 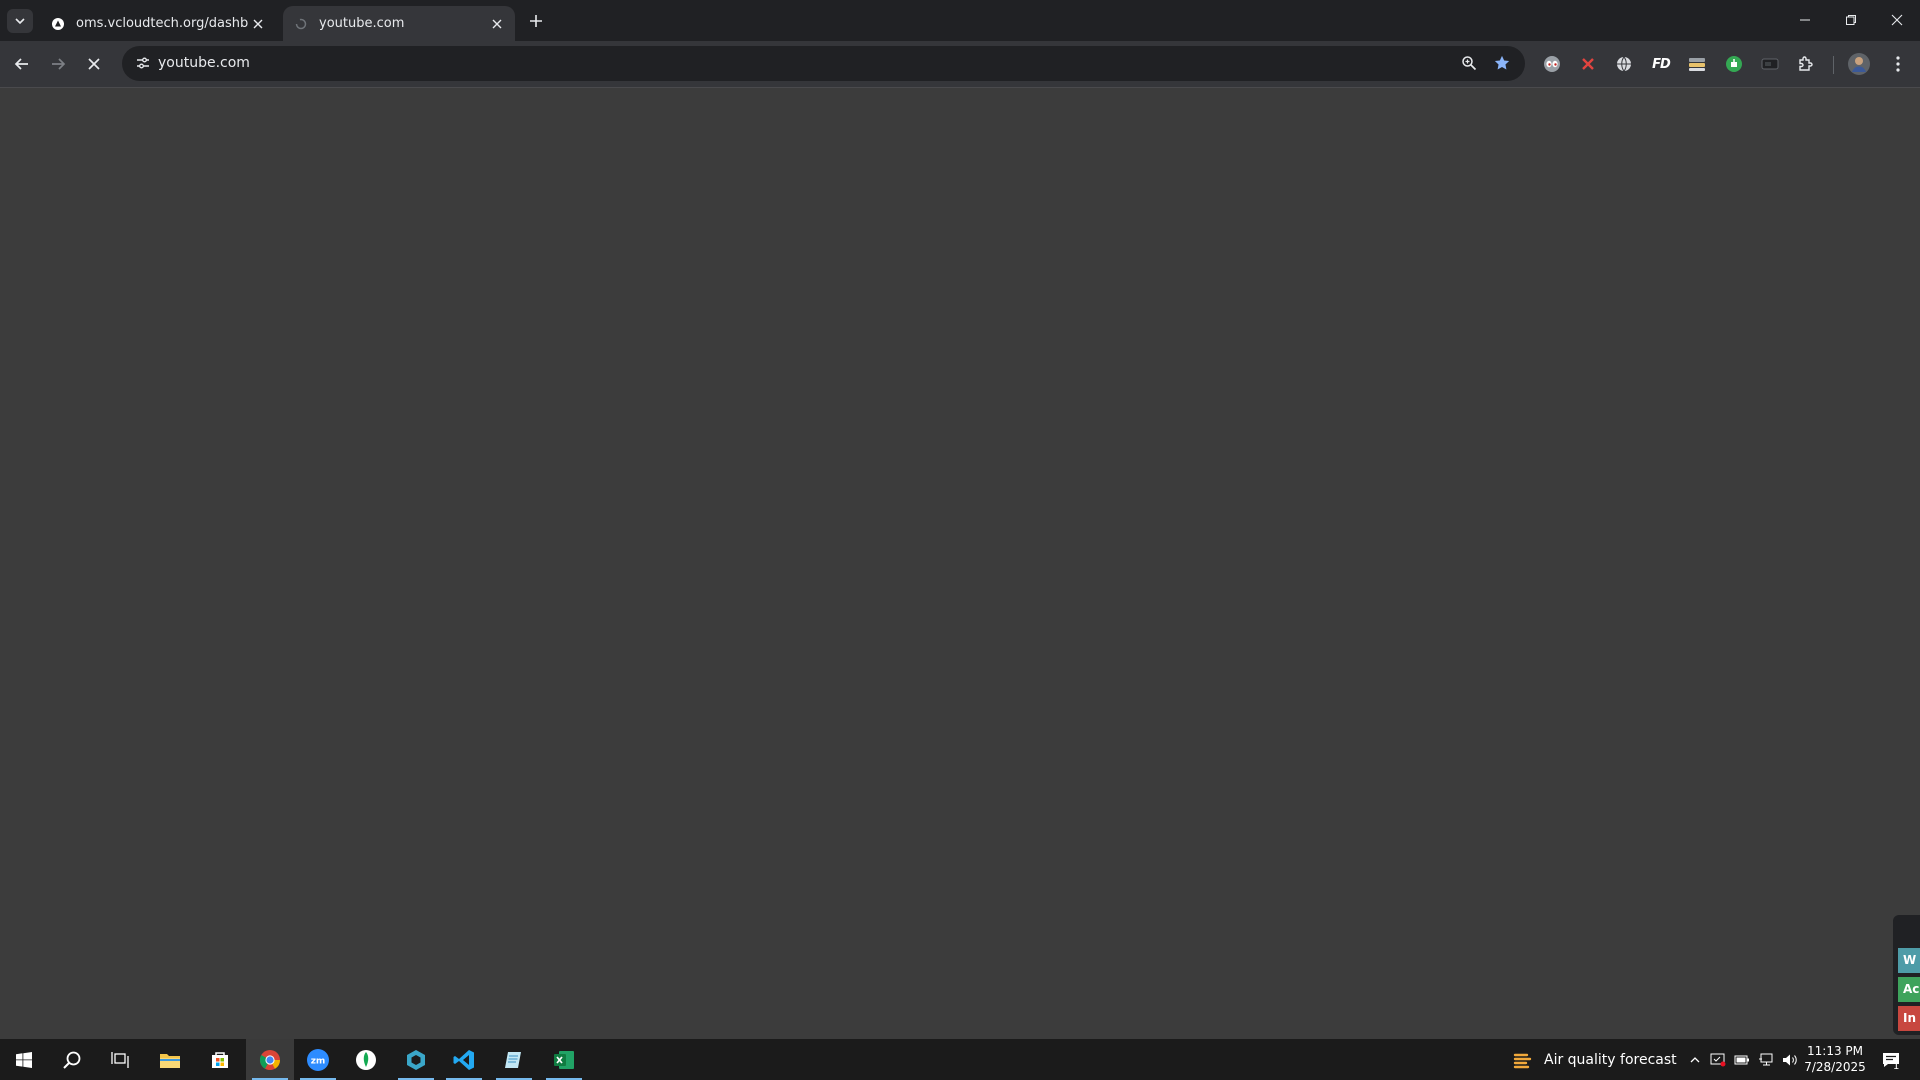 What do you see at coordinates (1469, 63) in the screenshot?
I see `zoom-icon` at bounding box center [1469, 63].